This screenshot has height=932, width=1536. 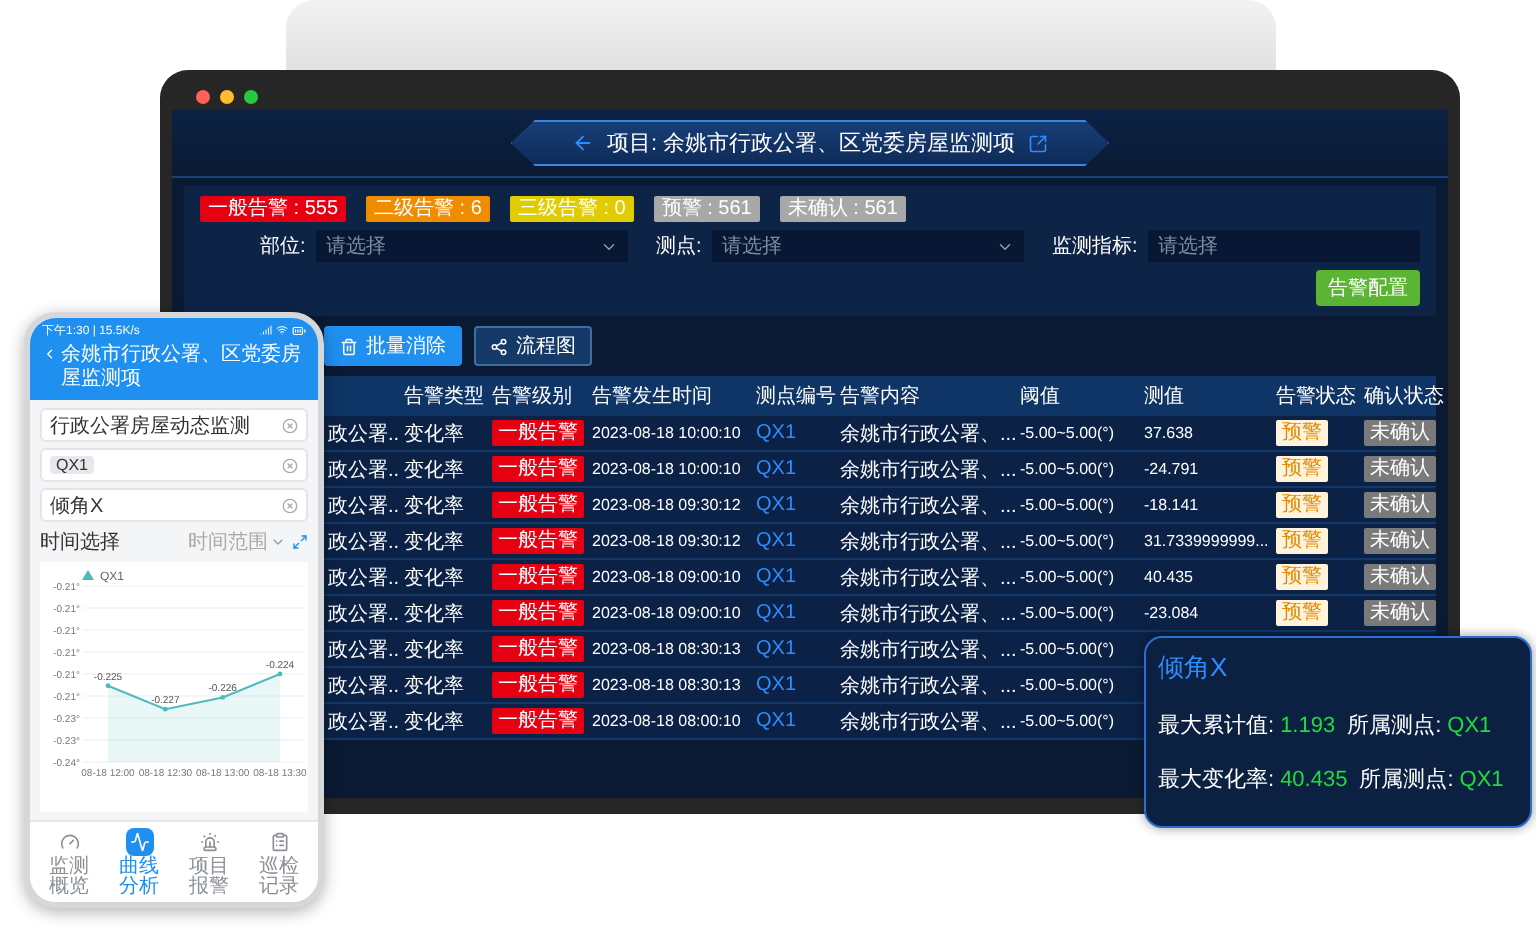 I want to click on column-header: 测值, so click(x=1164, y=396).